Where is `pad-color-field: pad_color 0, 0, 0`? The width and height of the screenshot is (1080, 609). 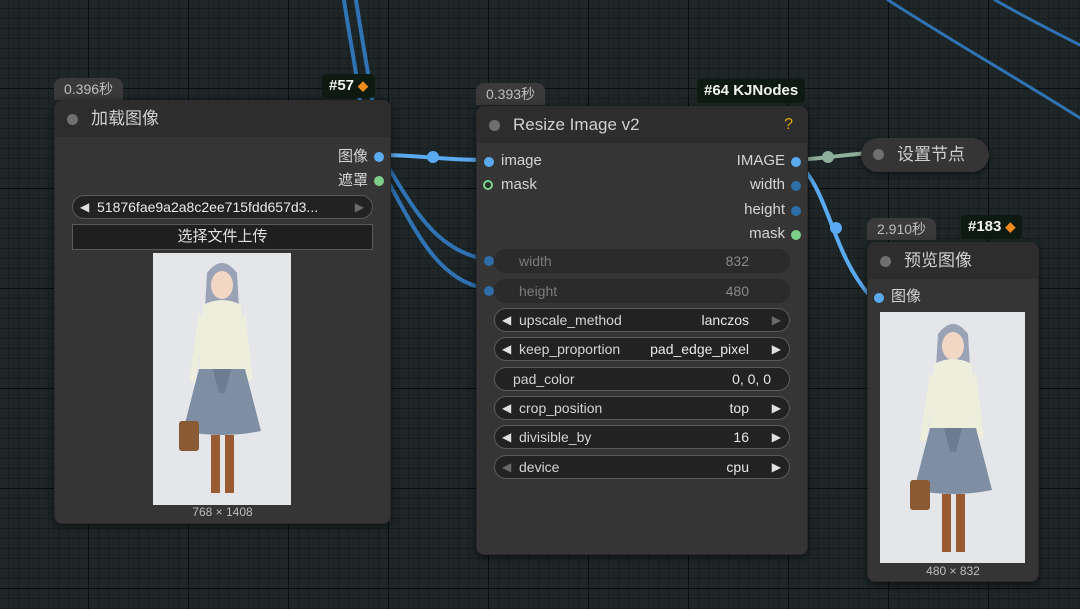 pad-color-field: pad_color 0, 0, 0 is located at coordinates (642, 379).